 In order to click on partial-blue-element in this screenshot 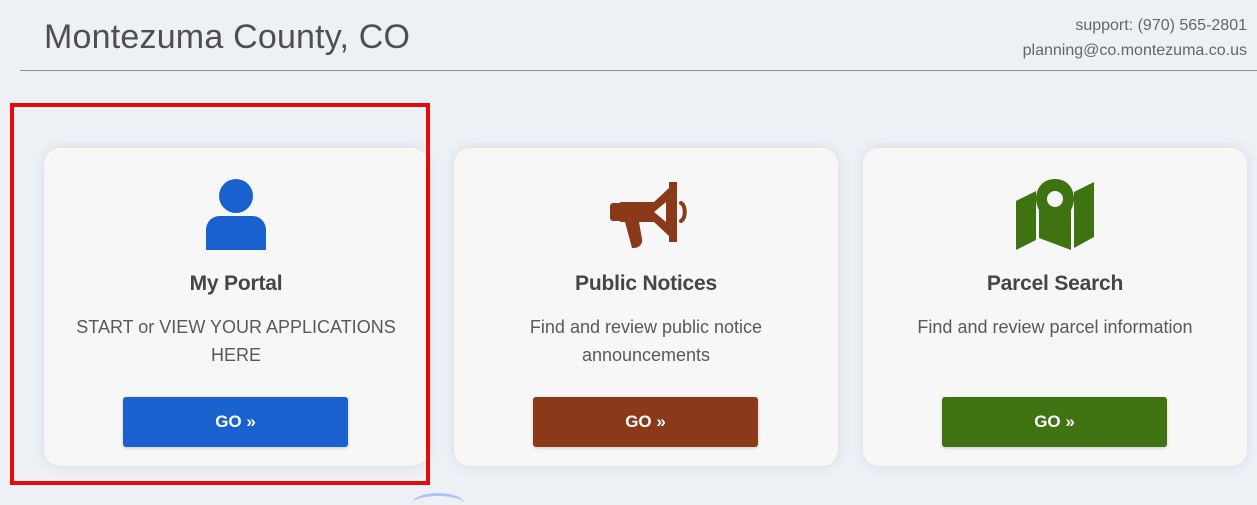, I will do `click(438, 499)`.